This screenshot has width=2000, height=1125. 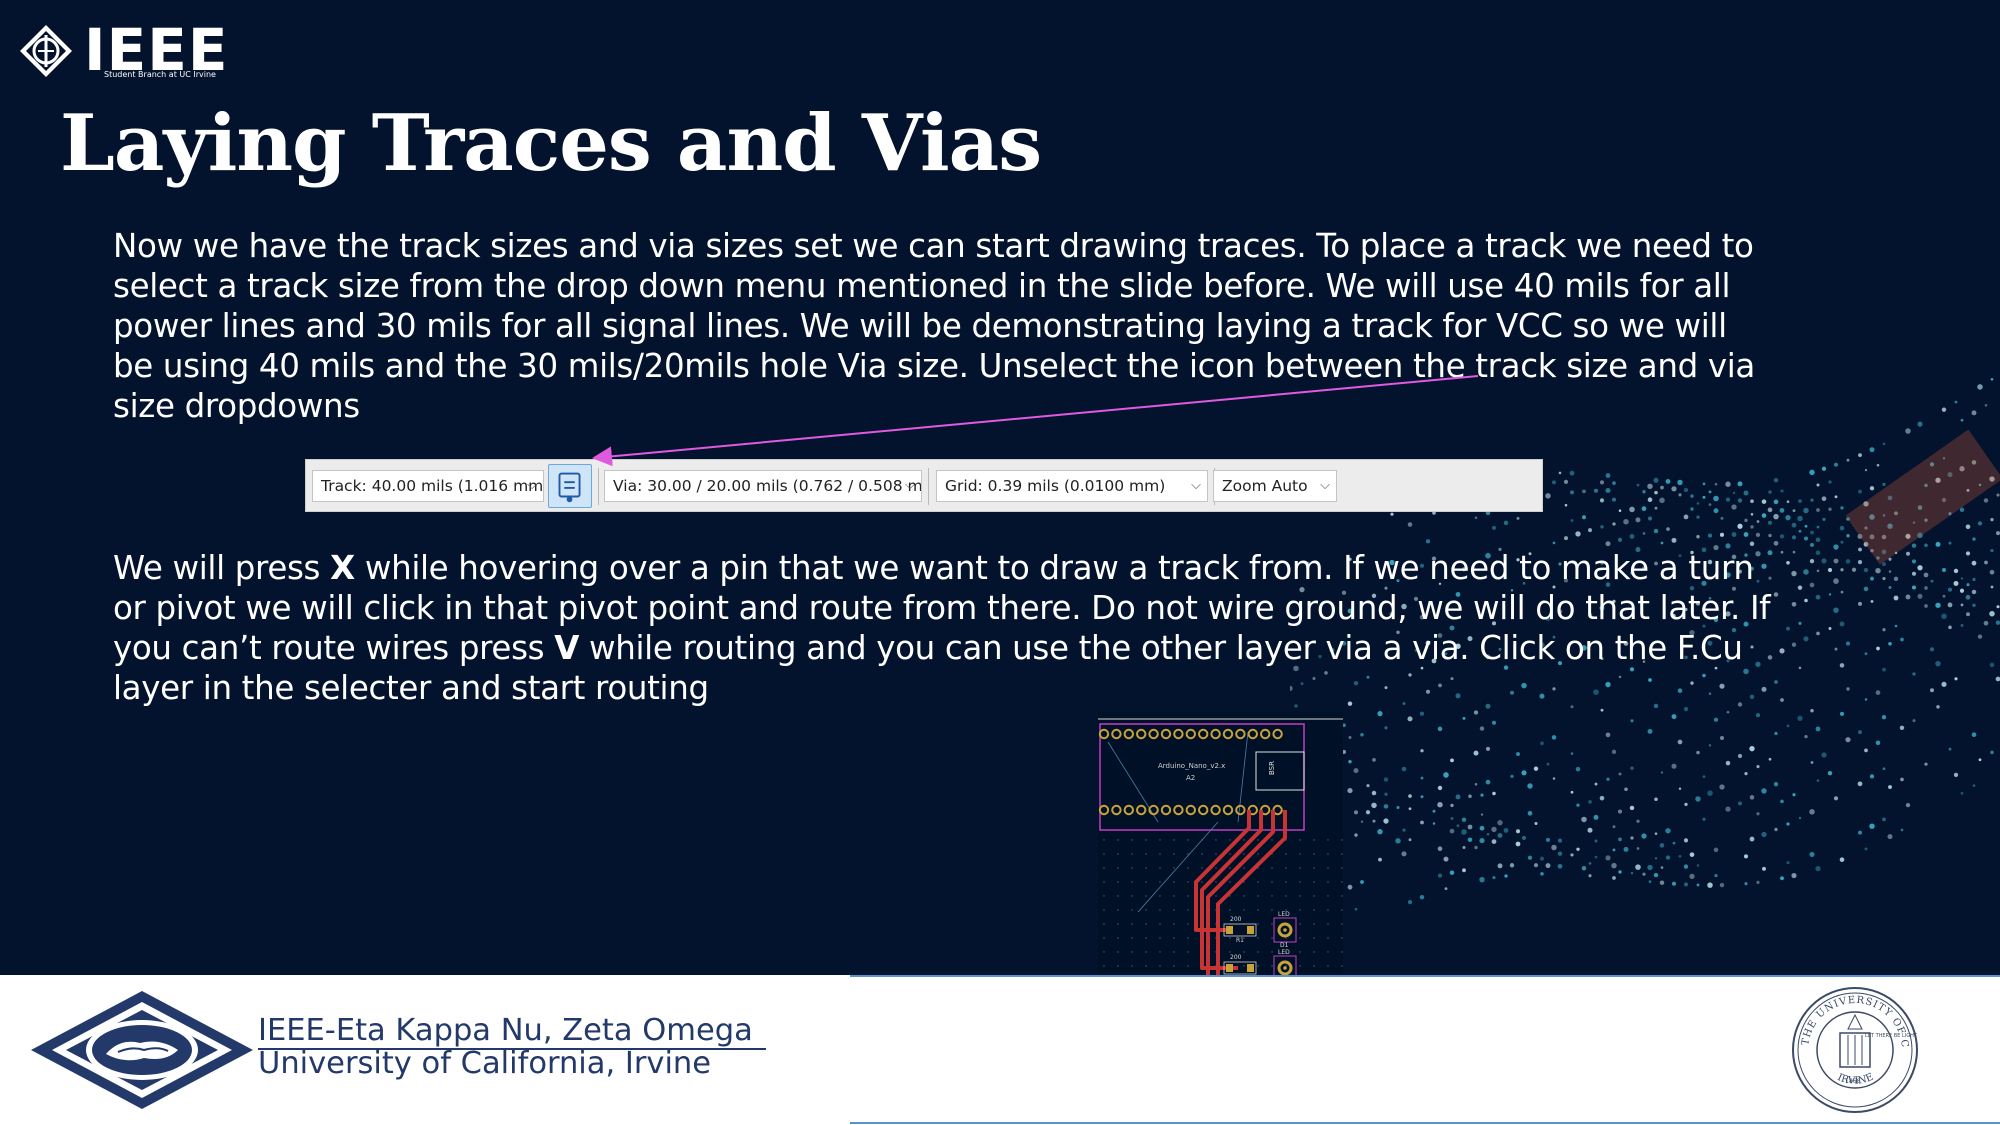 What do you see at coordinates (222, 568) in the screenshot?
I see `routing-text-1: We will press` at bounding box center [222, 568].